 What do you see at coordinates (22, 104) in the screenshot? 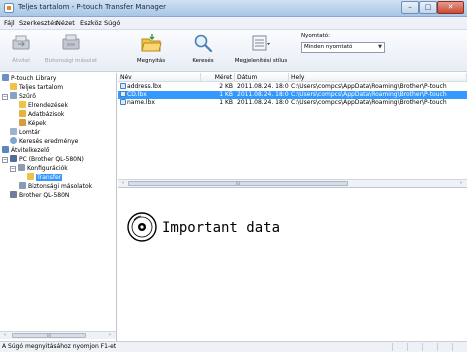
I see `layout-icon` at bounding box center [22, 104].